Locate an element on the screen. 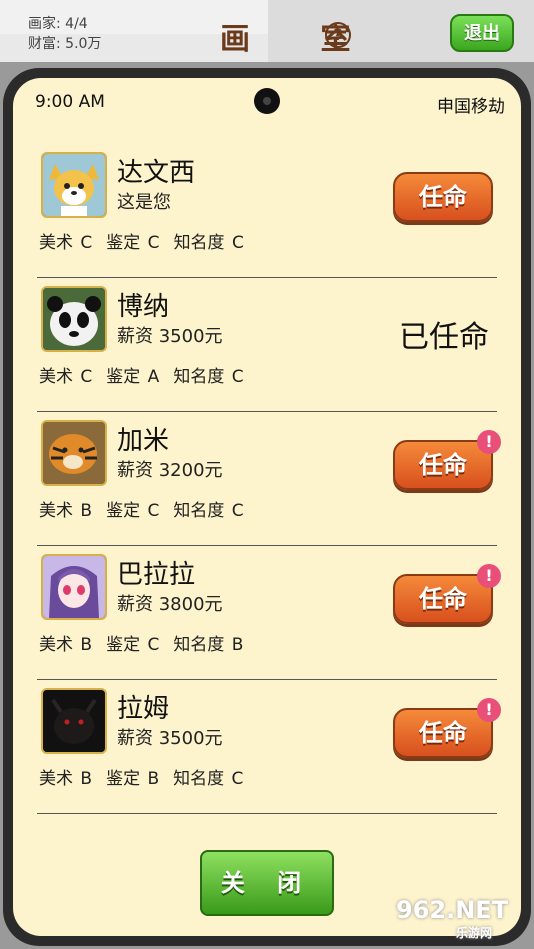 Image resolution: width=534 pixels, height=949 pixels. staff-name: 巴拉拉 is located at coordinates (156, 575).